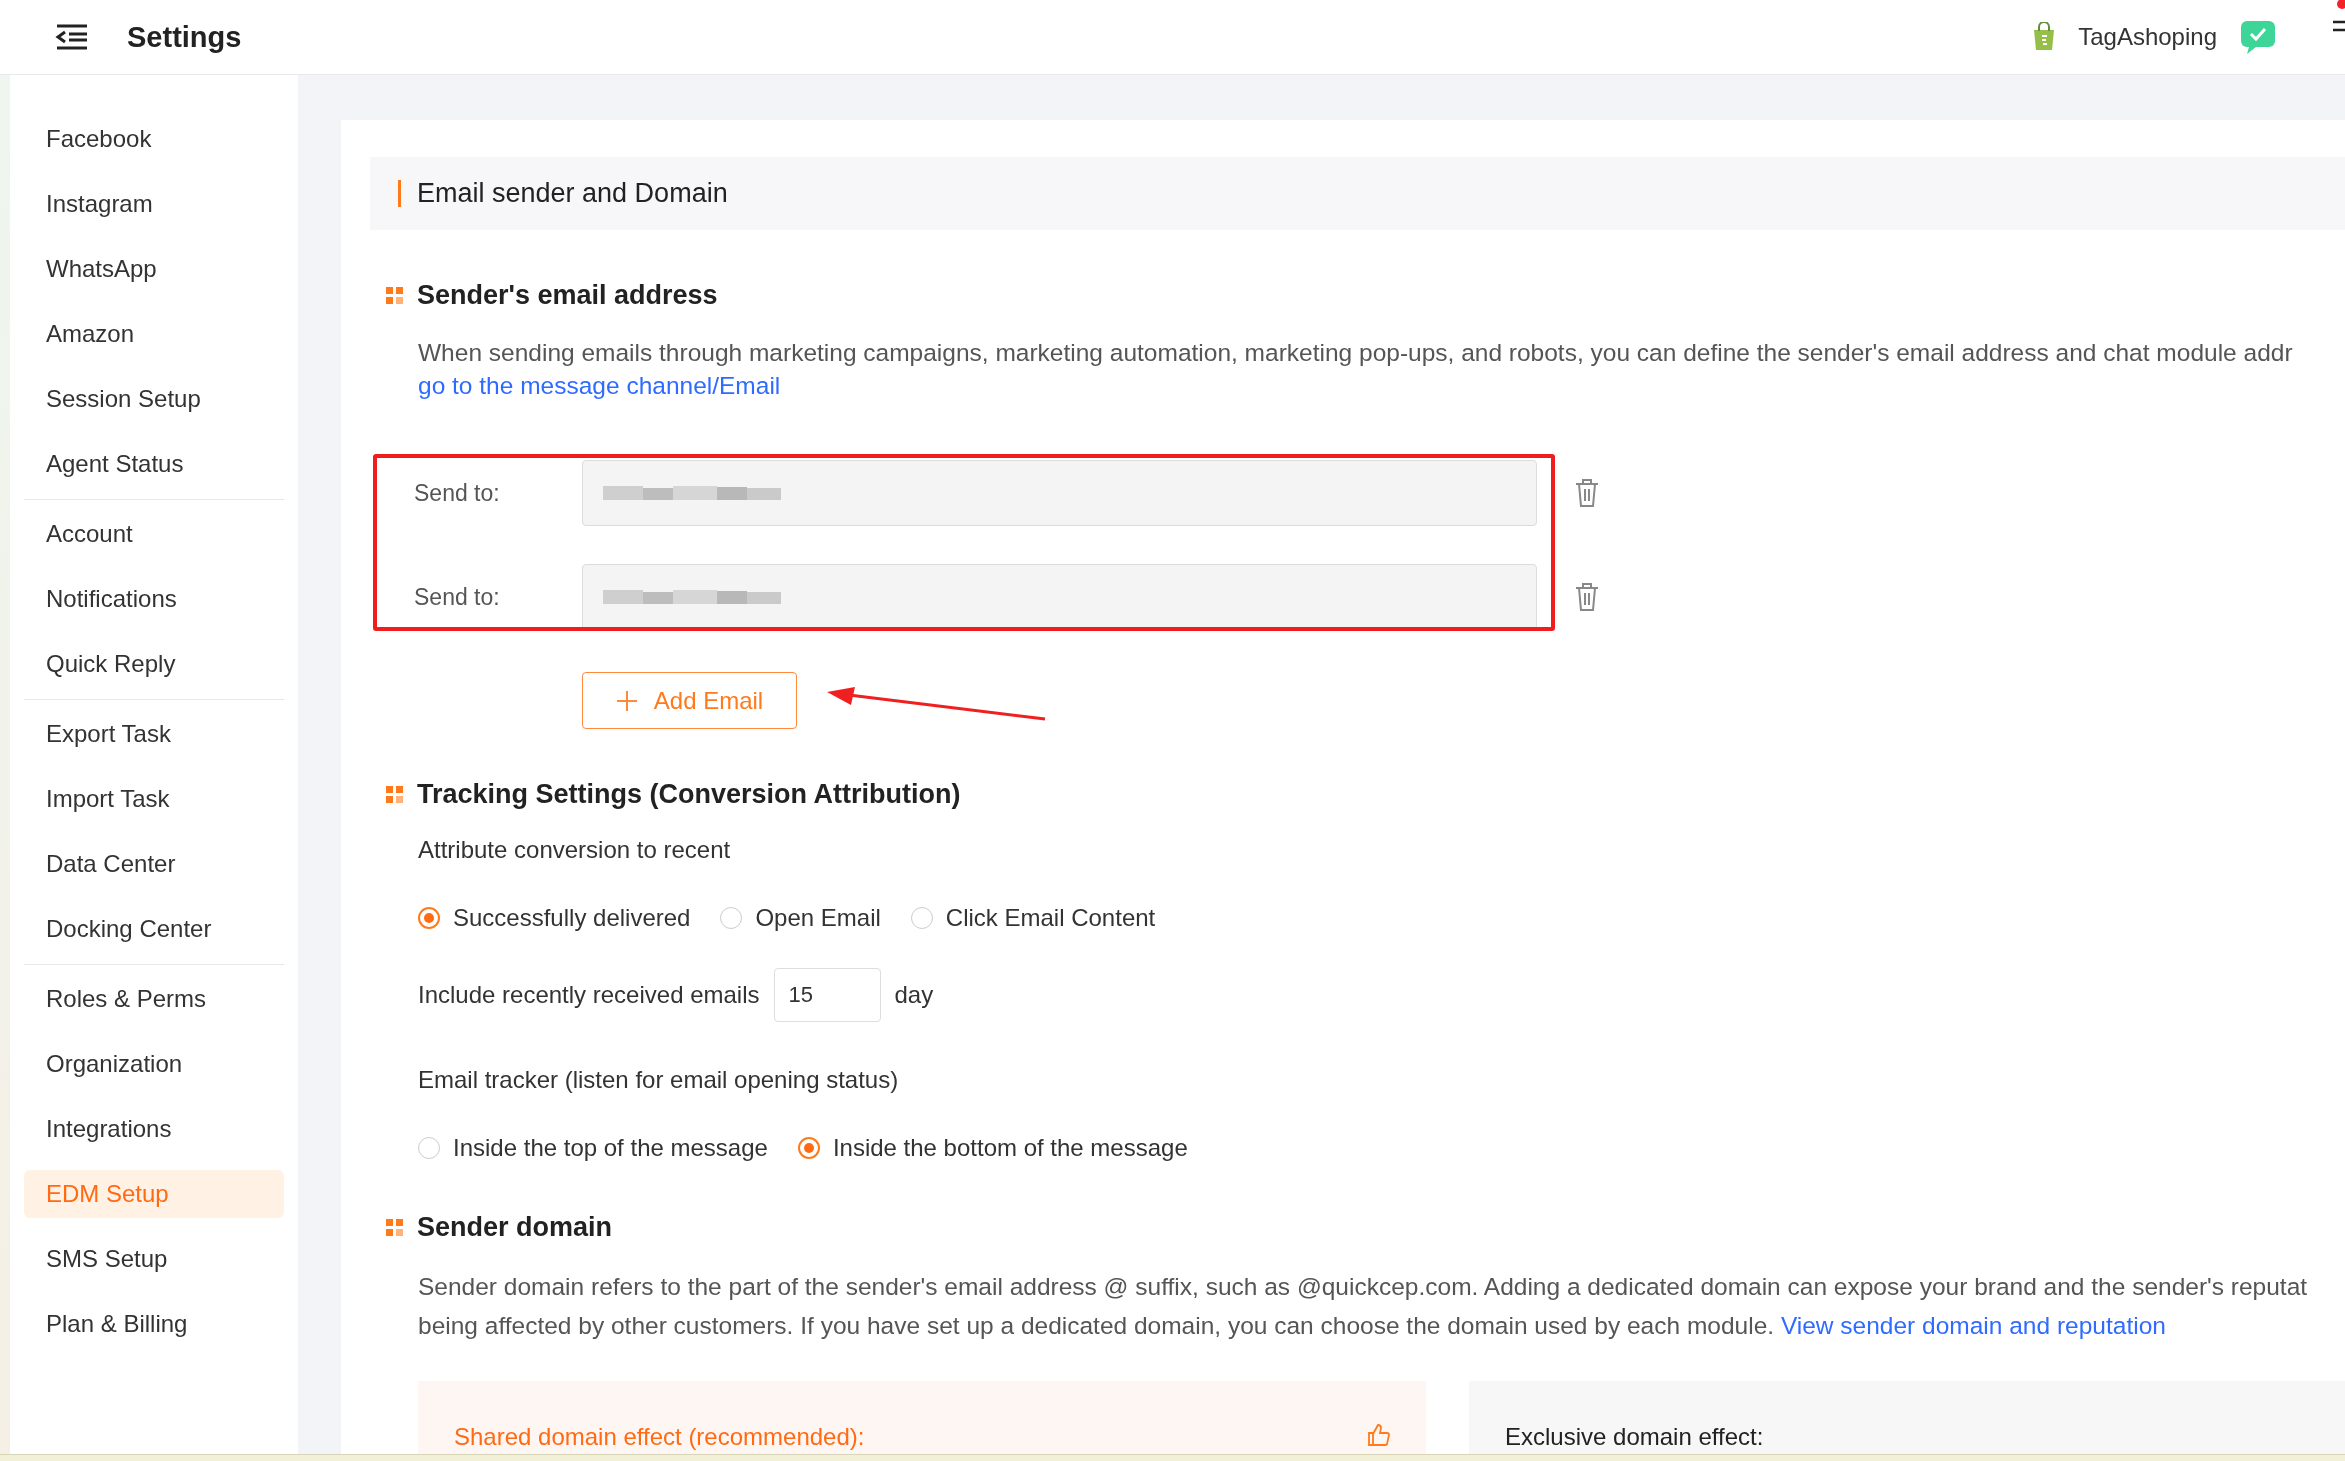 The height and width of the screenshot is (1461, 2345). I want to click on radio-label: Open Email, so click(818, 918).